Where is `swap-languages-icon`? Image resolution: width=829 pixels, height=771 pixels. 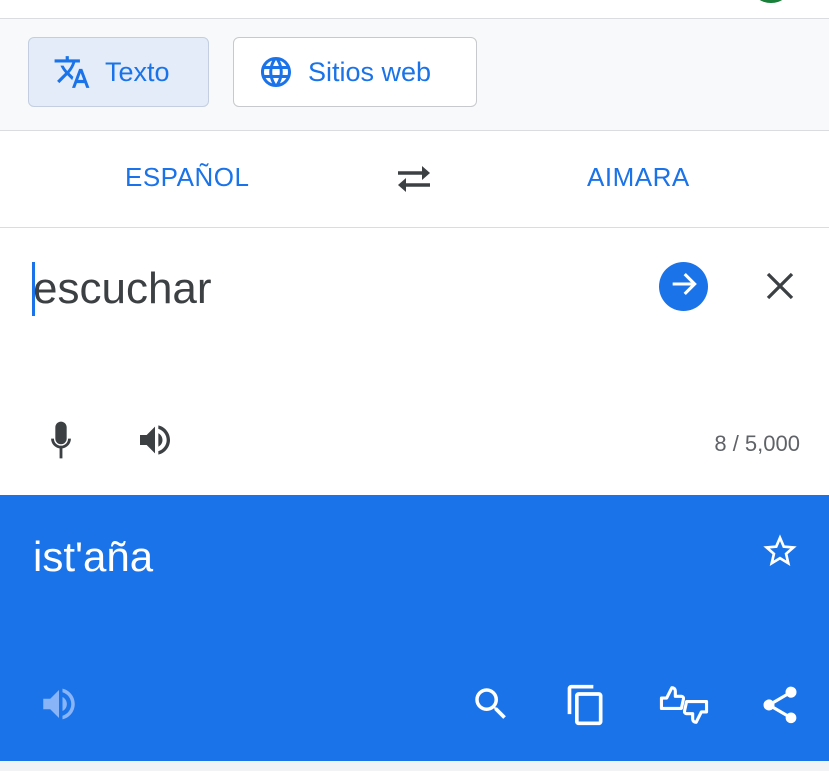 swap-languages-icon is located at coordinates (414, 181).